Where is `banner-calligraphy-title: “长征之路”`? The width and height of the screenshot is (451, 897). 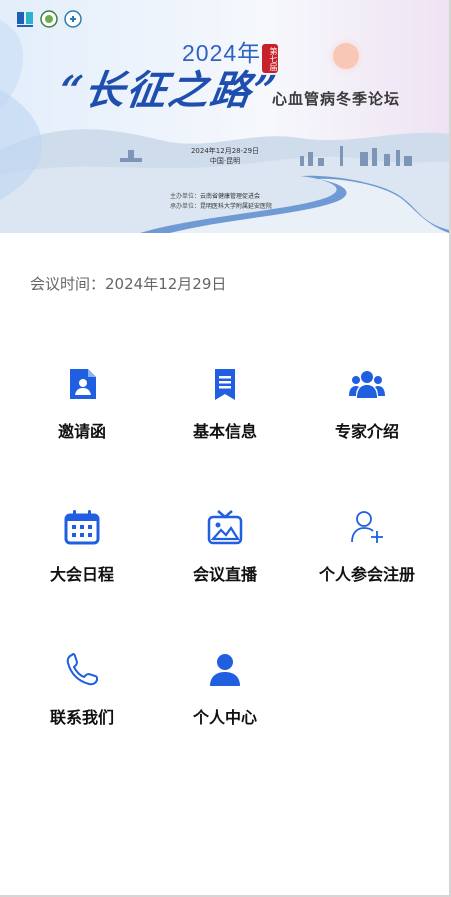 banner-calligraphy-title: “长征之路” is located at coordinates (168, 90).